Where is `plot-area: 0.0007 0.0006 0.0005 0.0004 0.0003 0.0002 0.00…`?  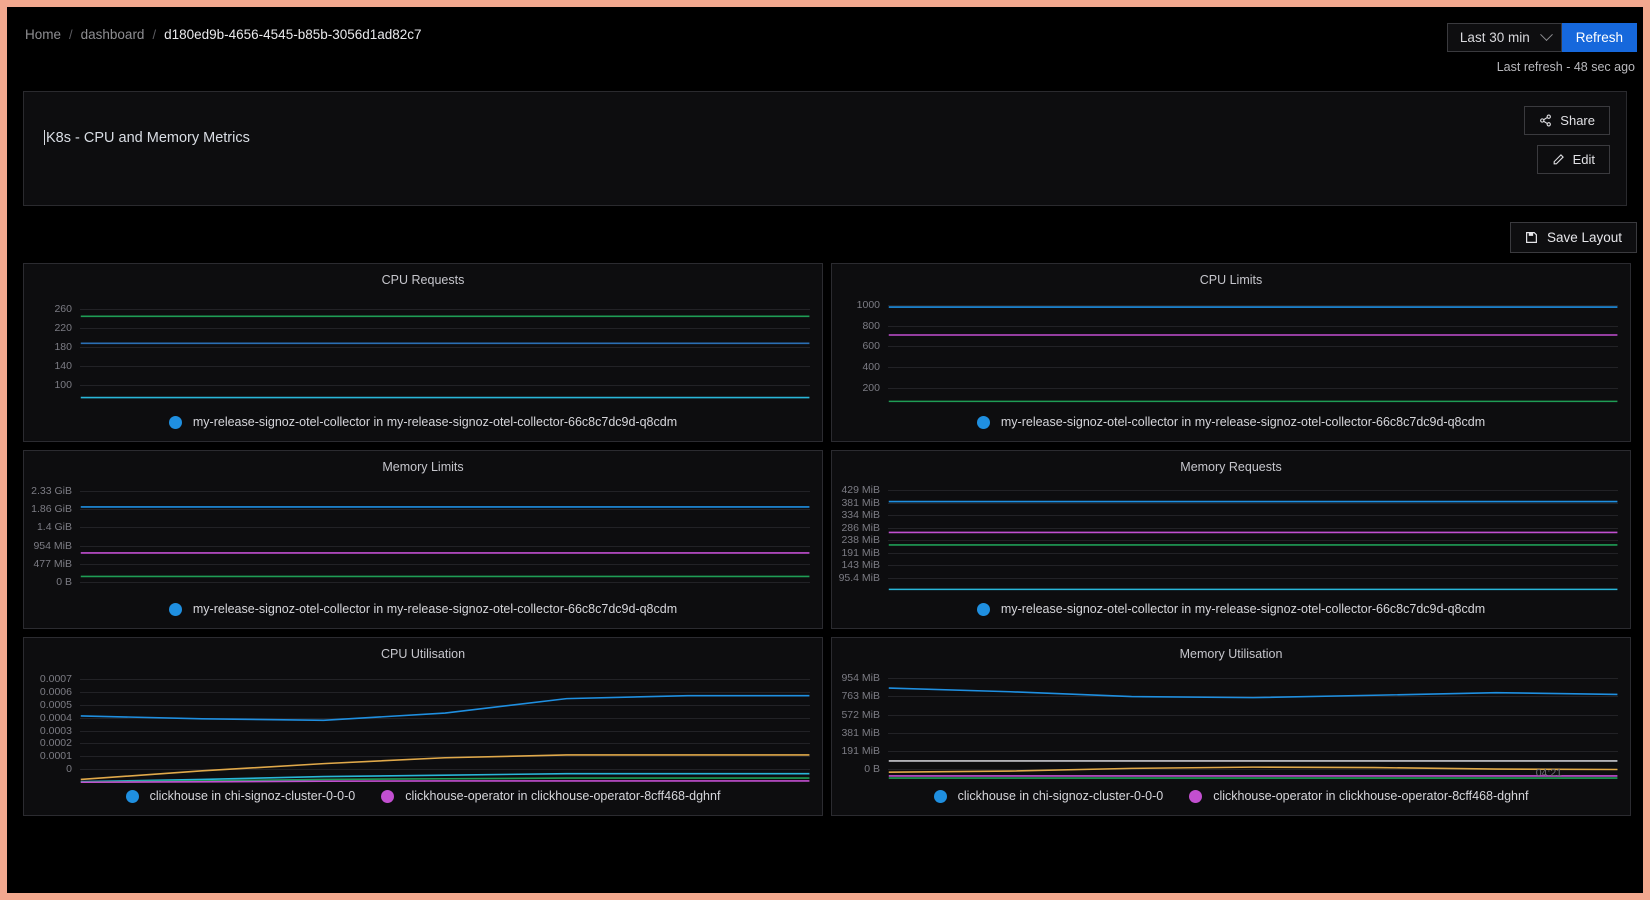
plot-area: 0.0007 0.0006 0.0005 0.0004 0.0003 0.0002 0.00… is located at coordinates (419, 721).